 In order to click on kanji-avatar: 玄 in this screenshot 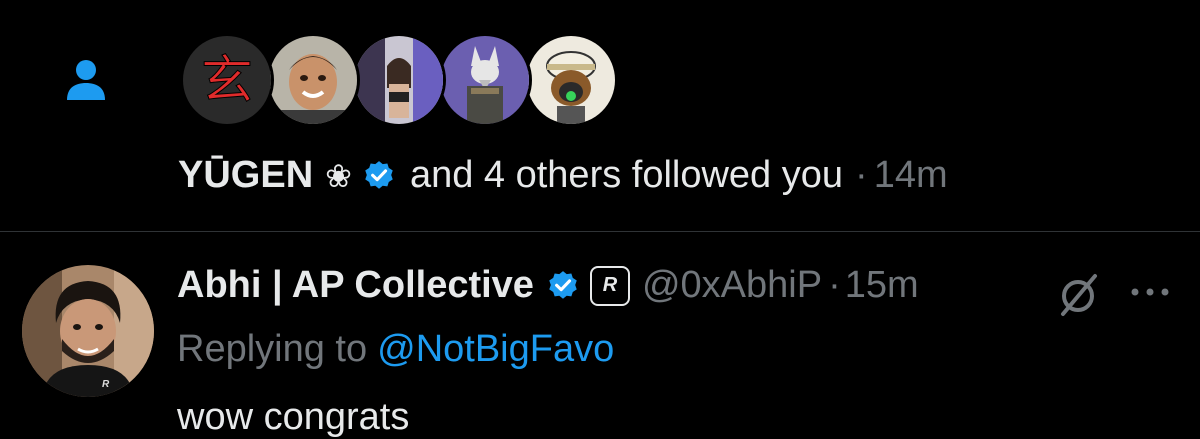, I will do `click(227, 80)`.